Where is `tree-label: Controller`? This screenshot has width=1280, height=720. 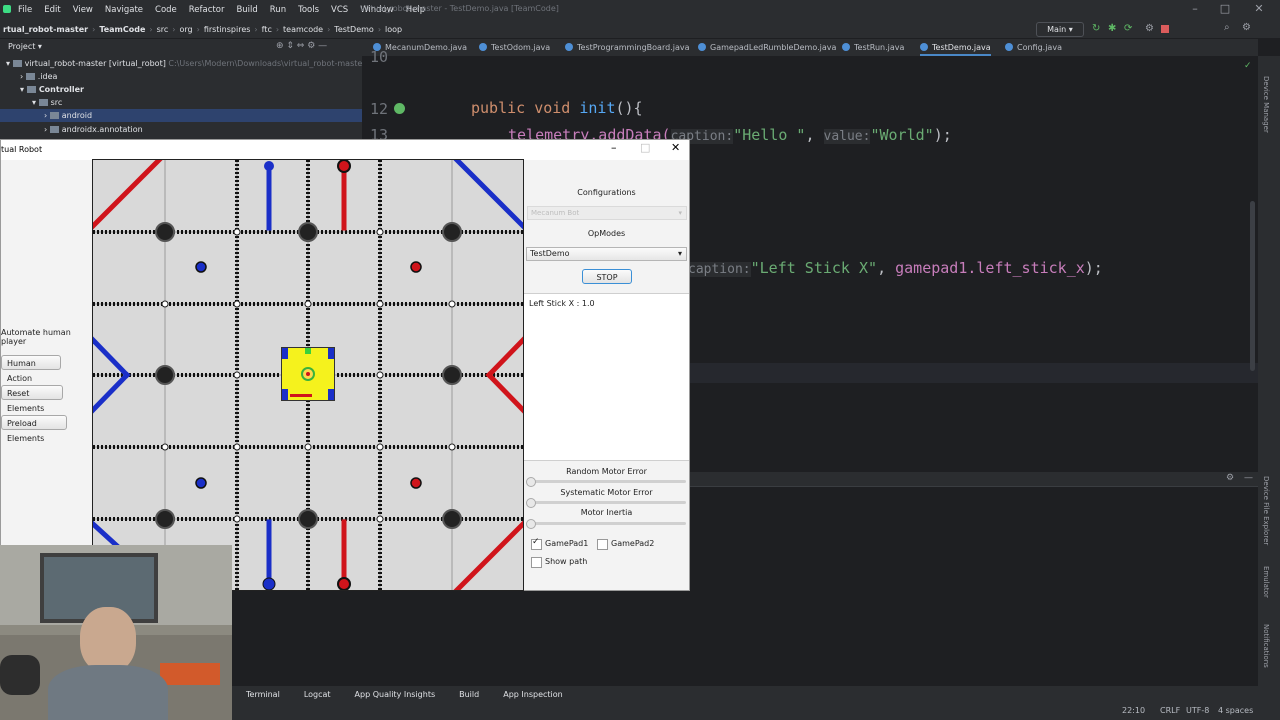
tree-label: Controller is located at coordinates (61, 89).